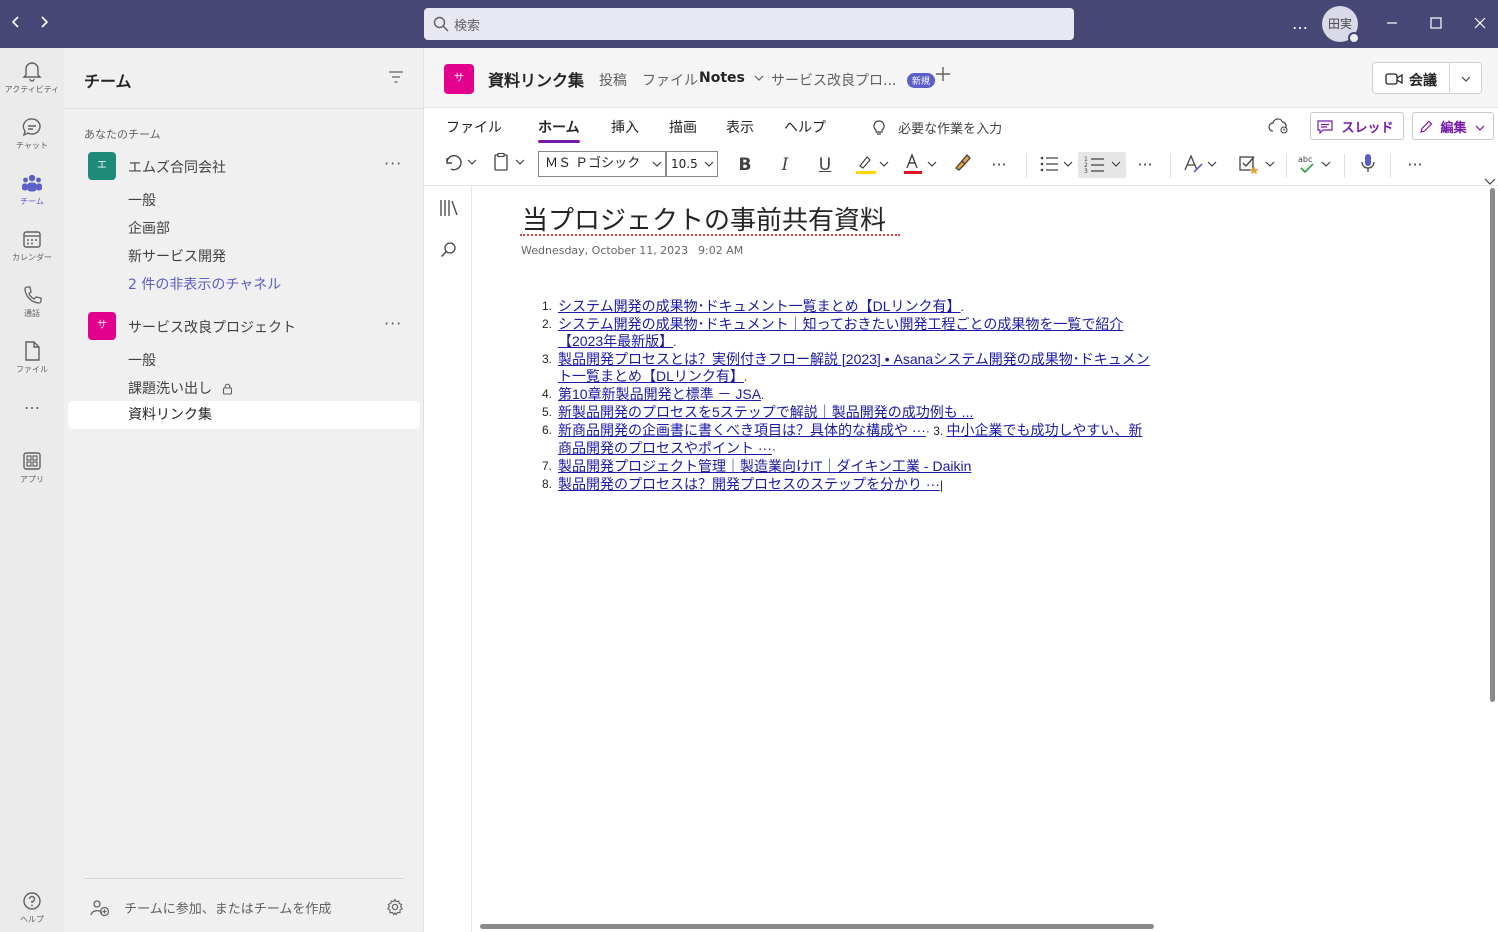  What do you see at coordinates (32, 919) in the screenshot?
I see `rail-label: ヘルプ` at bounding box center [32, 919].